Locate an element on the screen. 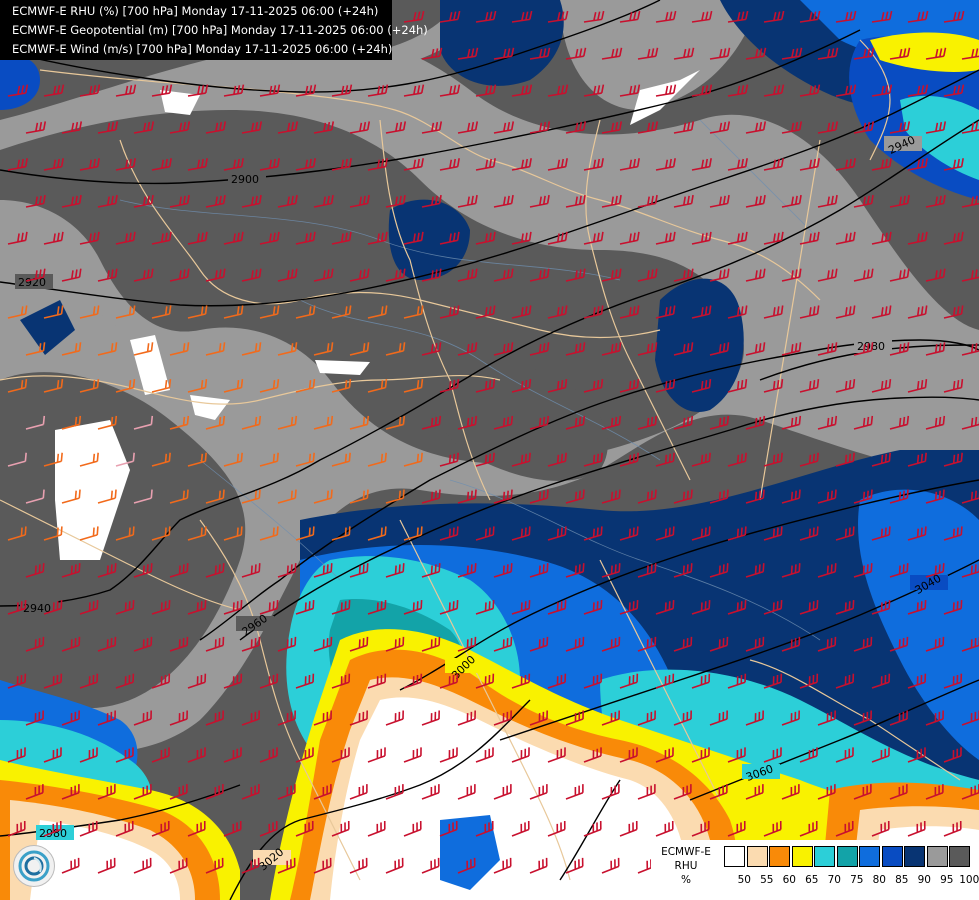 The image size is (979, 900). legend-tick-label: 75 is located at coordinates (857, 880).